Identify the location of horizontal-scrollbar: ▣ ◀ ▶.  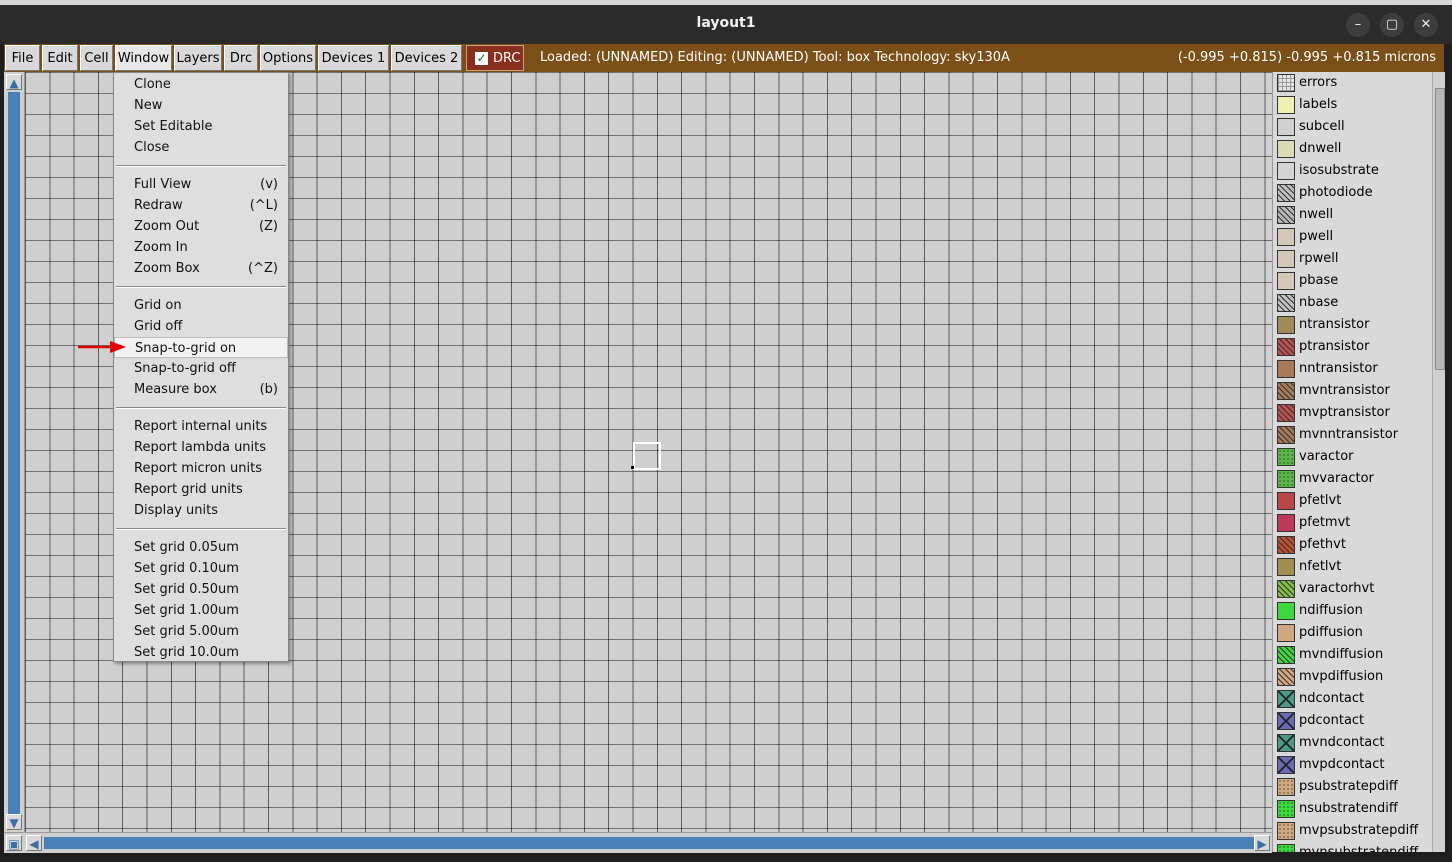
(638, 842).